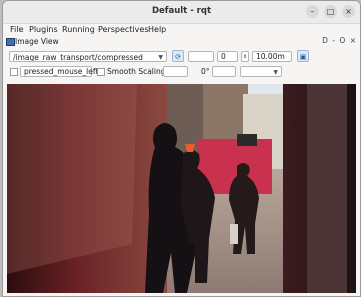 The height and width of the screenshot is (297, 361). What do you see at coordinates (157, 29) in the screenshot?
I see `menu-help: Help` at bounding box center [157, 29].